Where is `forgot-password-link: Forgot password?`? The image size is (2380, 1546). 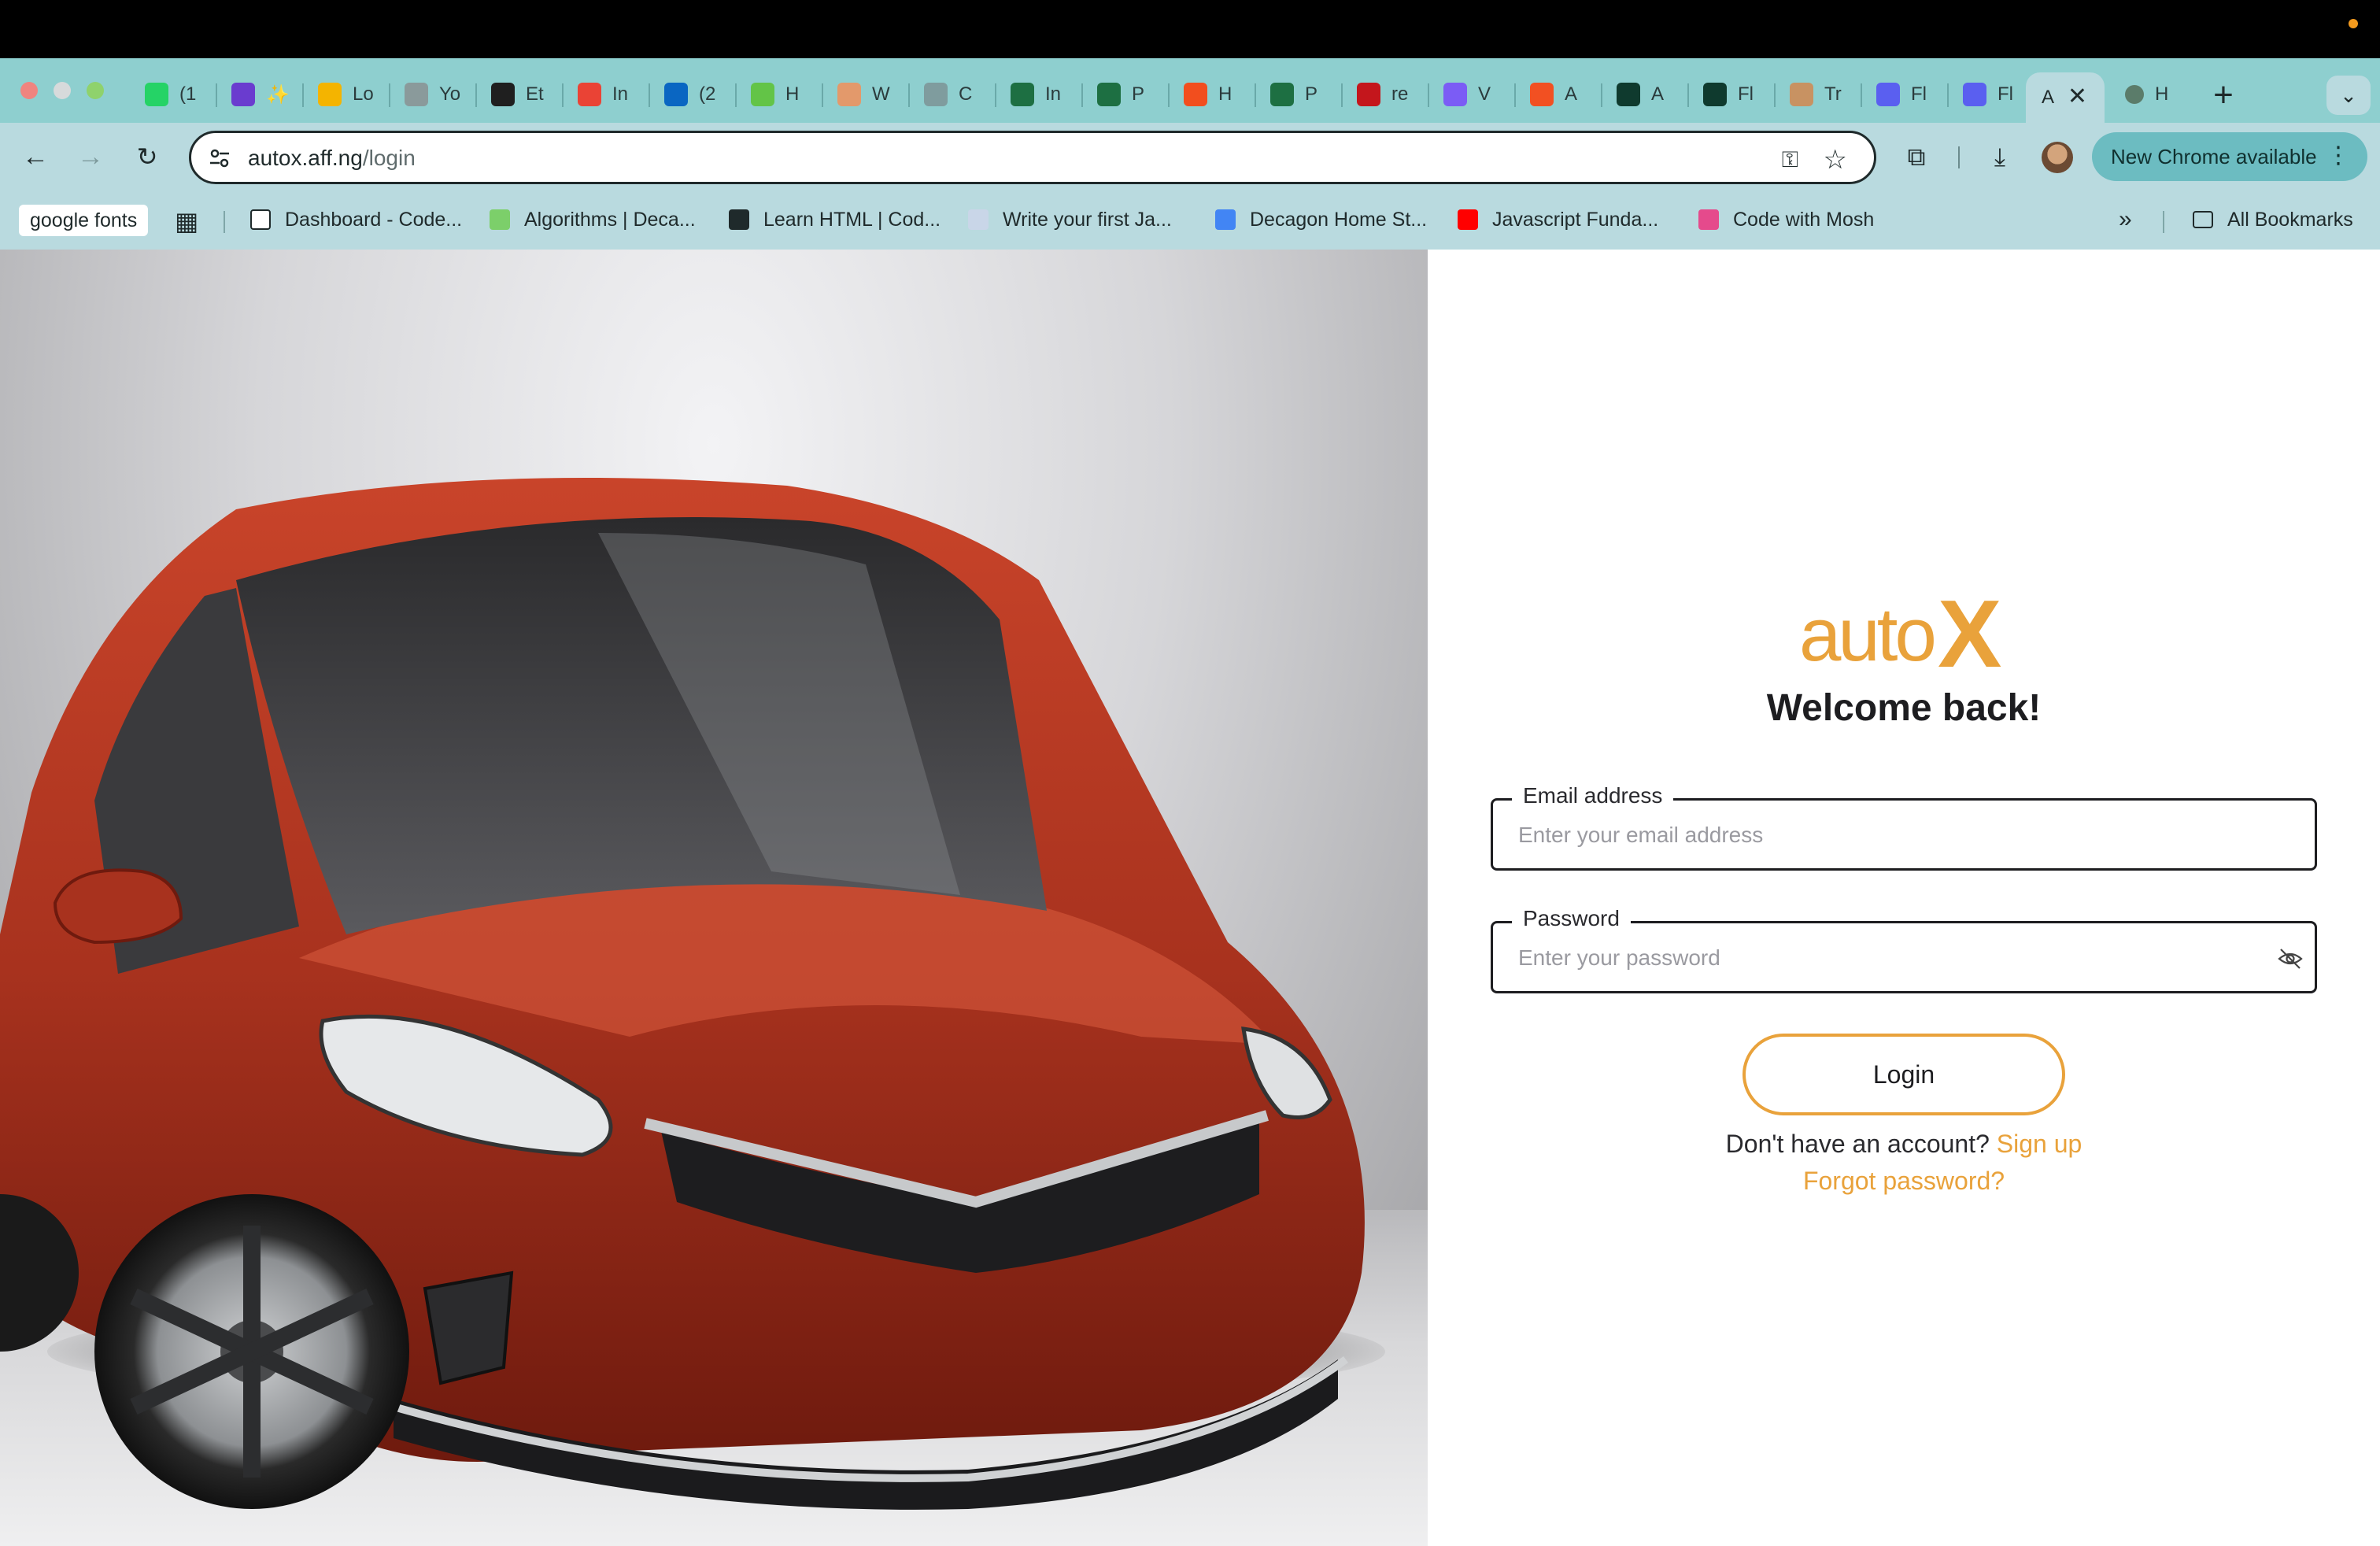
forgot-password-link: Forgot password? is located at coordinates (1904, 1181).